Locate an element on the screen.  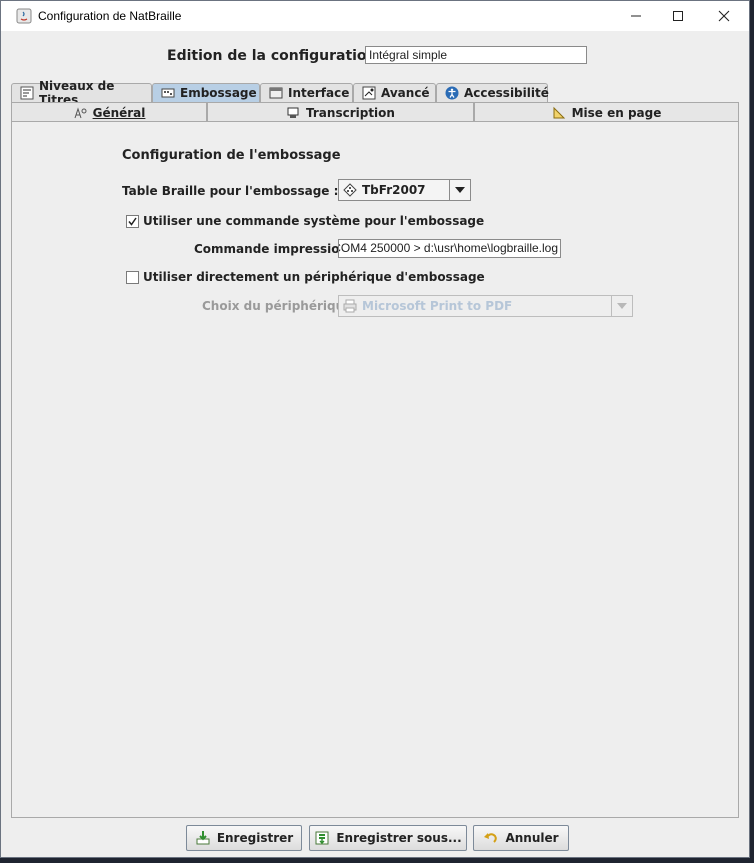
interface-icon is located at coordinates (276, 93).